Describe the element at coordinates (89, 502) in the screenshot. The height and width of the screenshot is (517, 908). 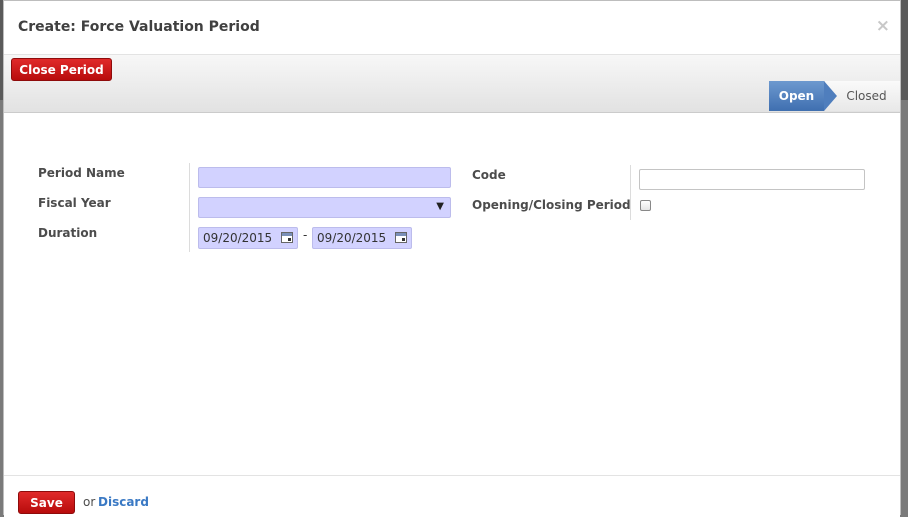
I see `or-text: or` at that location.